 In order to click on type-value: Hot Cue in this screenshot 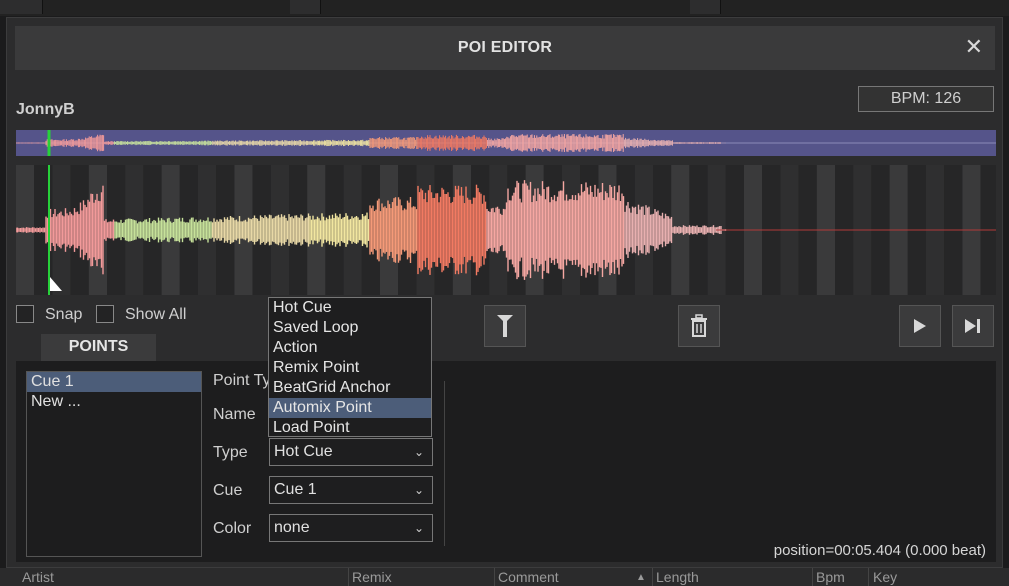, I will do `click(303, 451)`.